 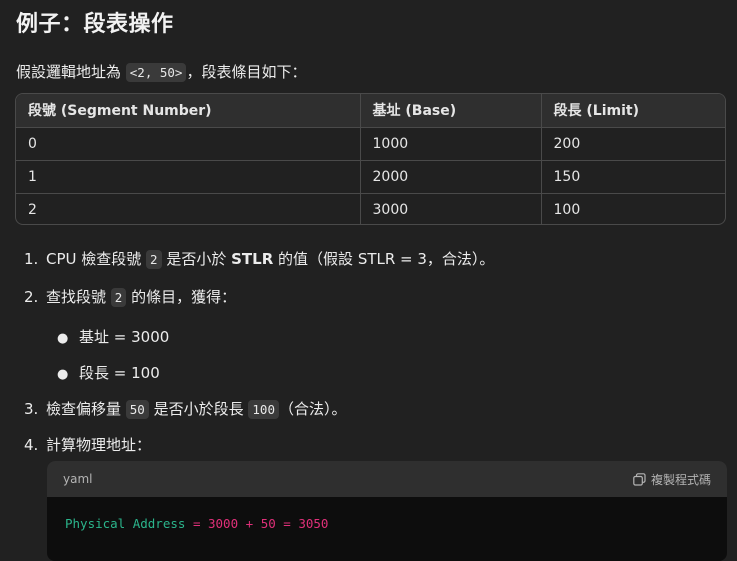 I want to click on table-cell: 200, so click(x=633, y=144).